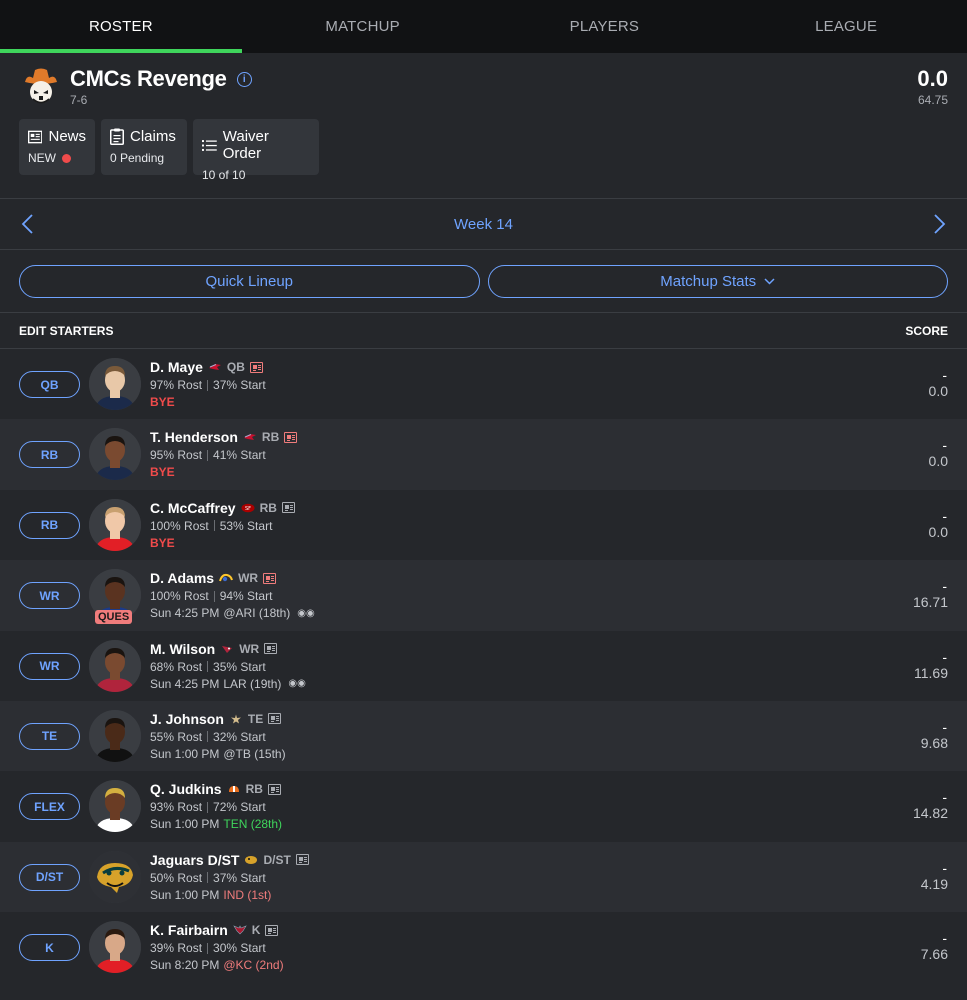  Describe the element at coordinates (194, 437) in the screenshot. I see `player-name: T. Henderson` at that location.